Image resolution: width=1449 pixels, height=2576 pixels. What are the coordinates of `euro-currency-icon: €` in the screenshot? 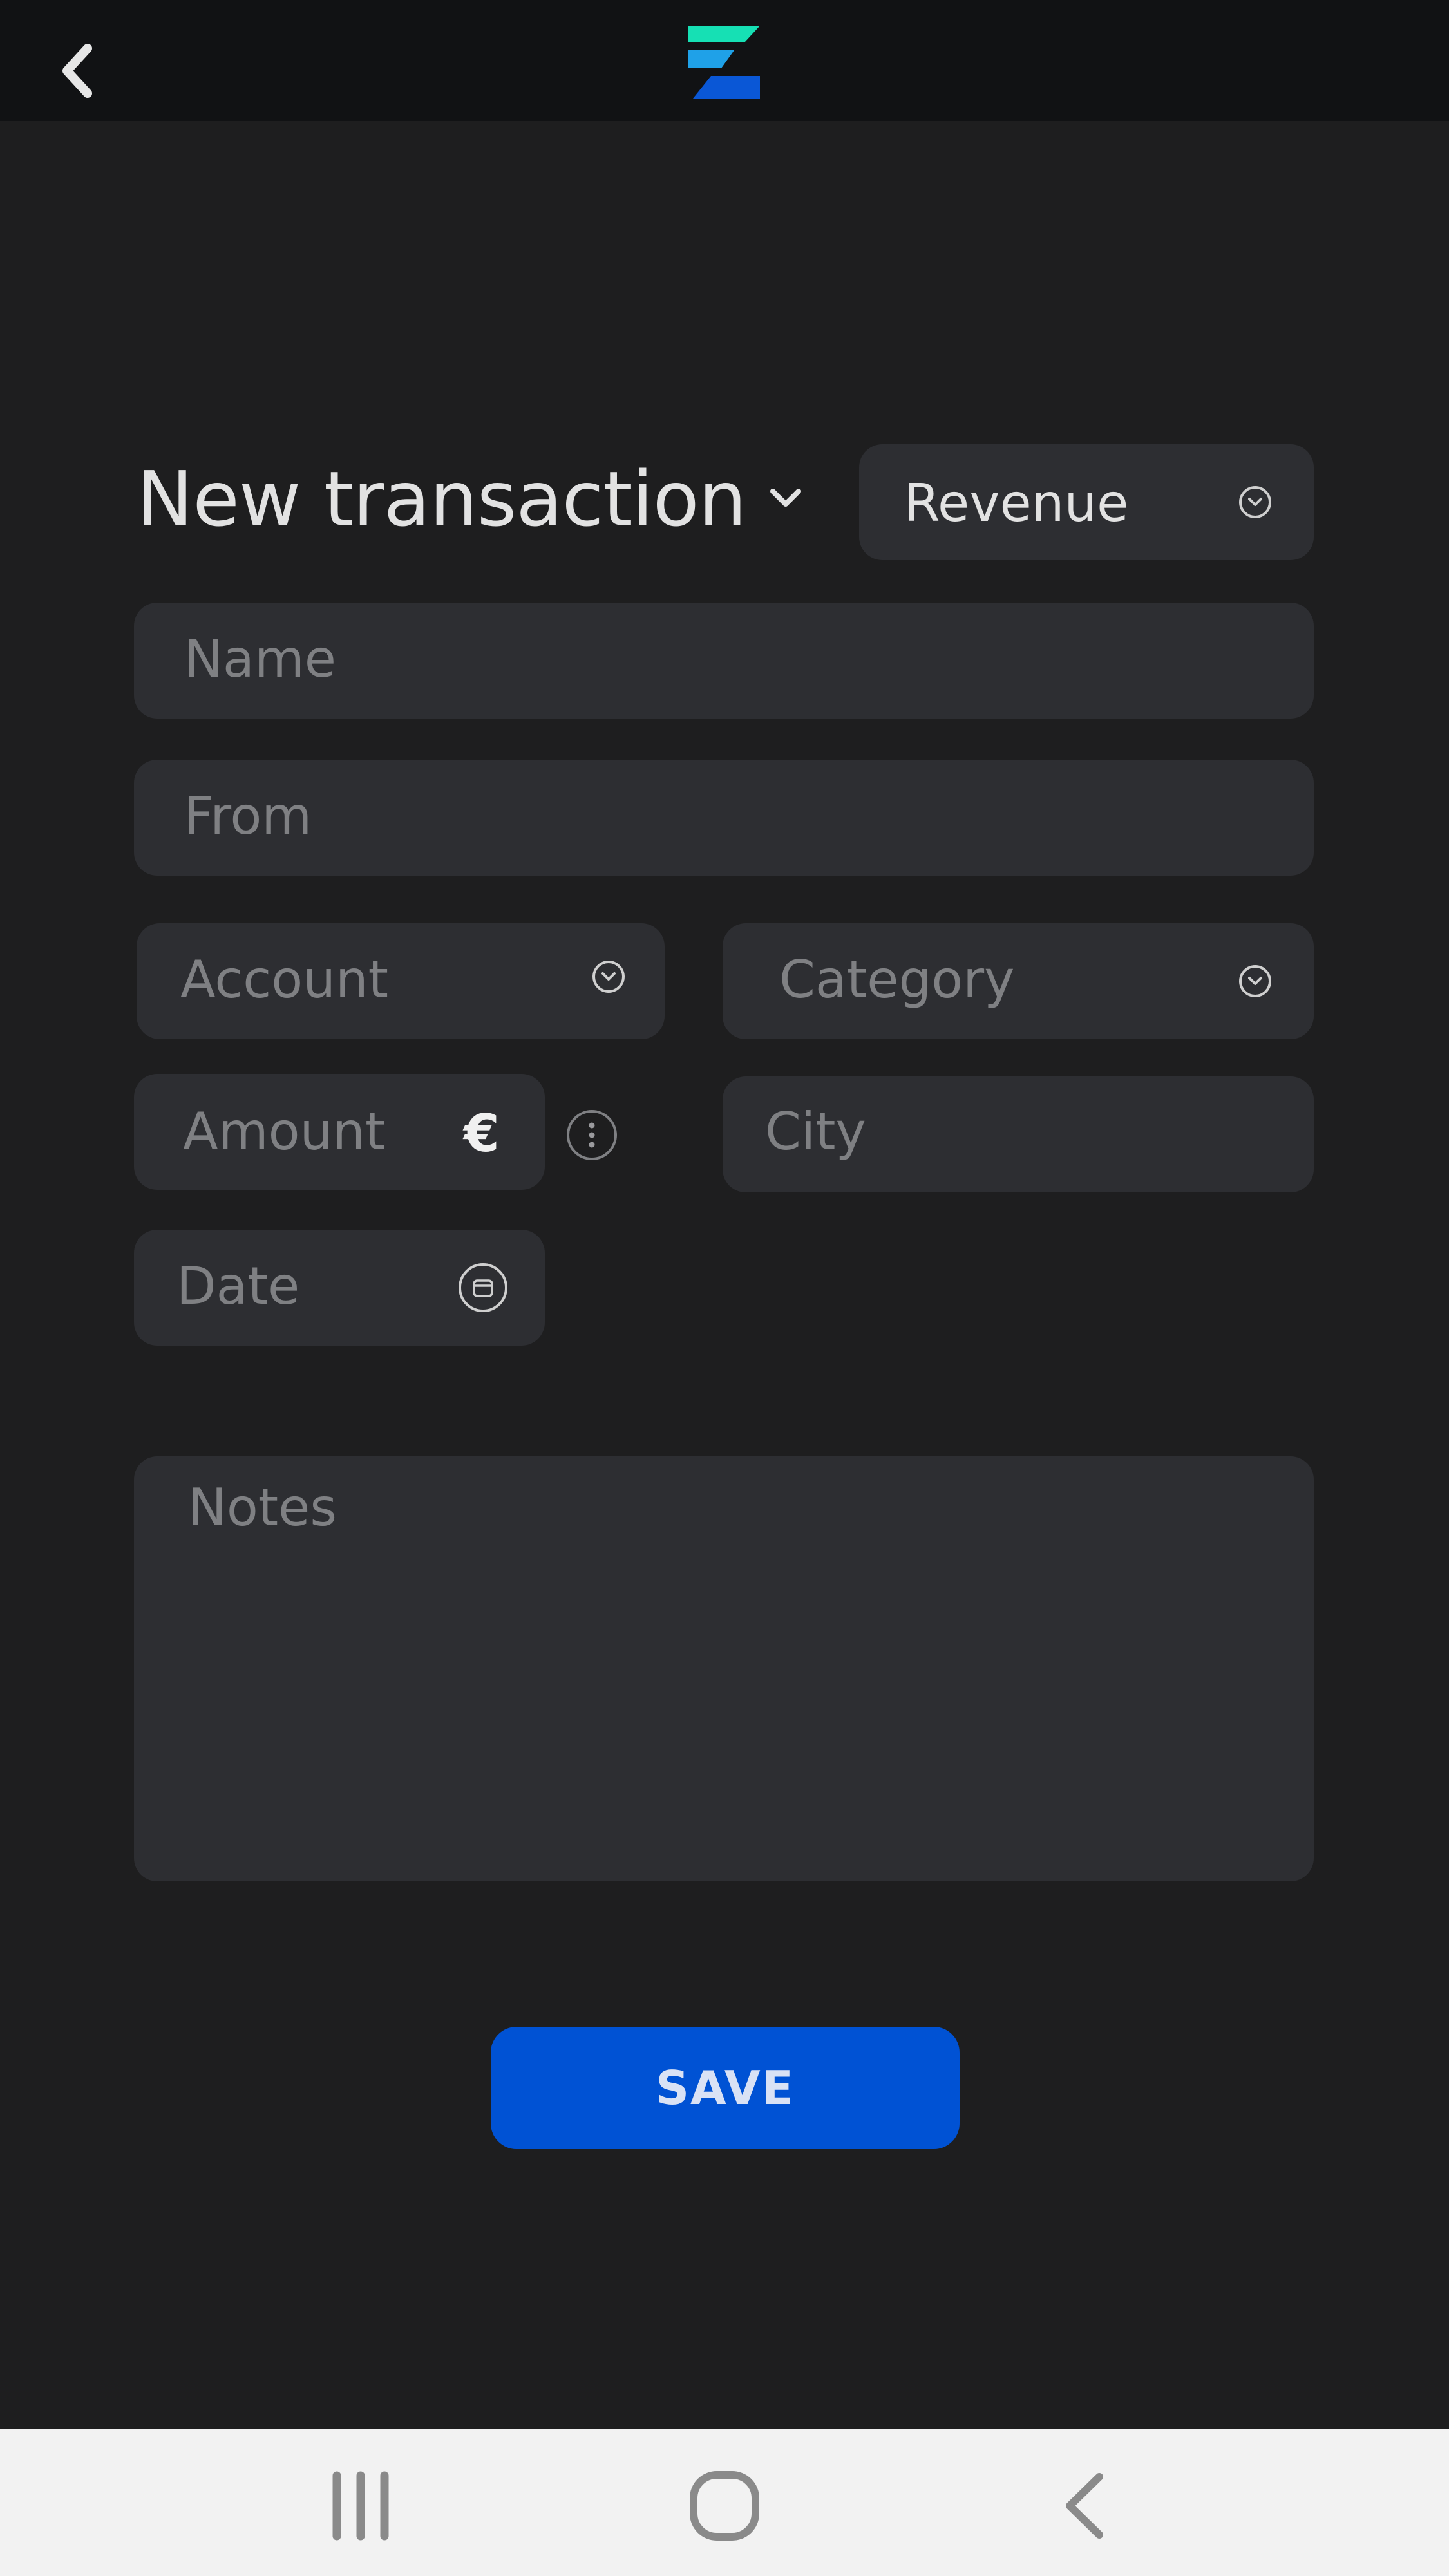 It's located at (482, 1133).